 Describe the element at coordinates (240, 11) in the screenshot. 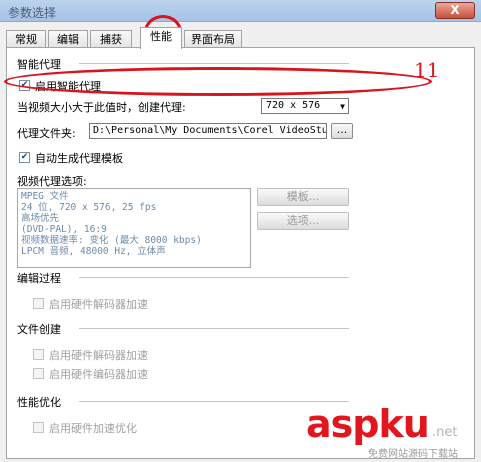

I see `title-bar: 参数选择 X` at that location.